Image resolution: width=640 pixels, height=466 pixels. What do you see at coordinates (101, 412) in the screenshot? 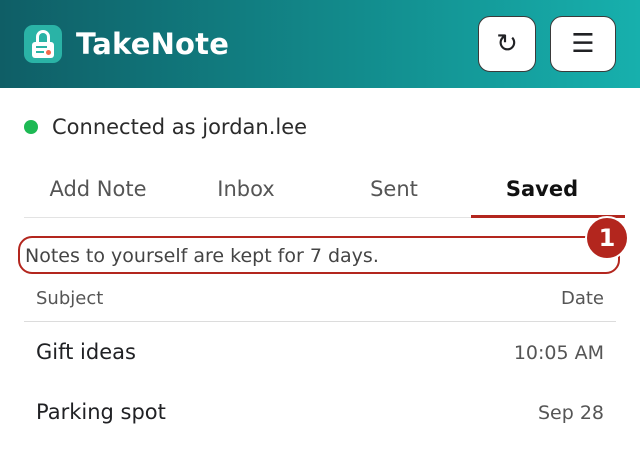
I see `note-subject: Parking spot` at bounding box center [101, 412].